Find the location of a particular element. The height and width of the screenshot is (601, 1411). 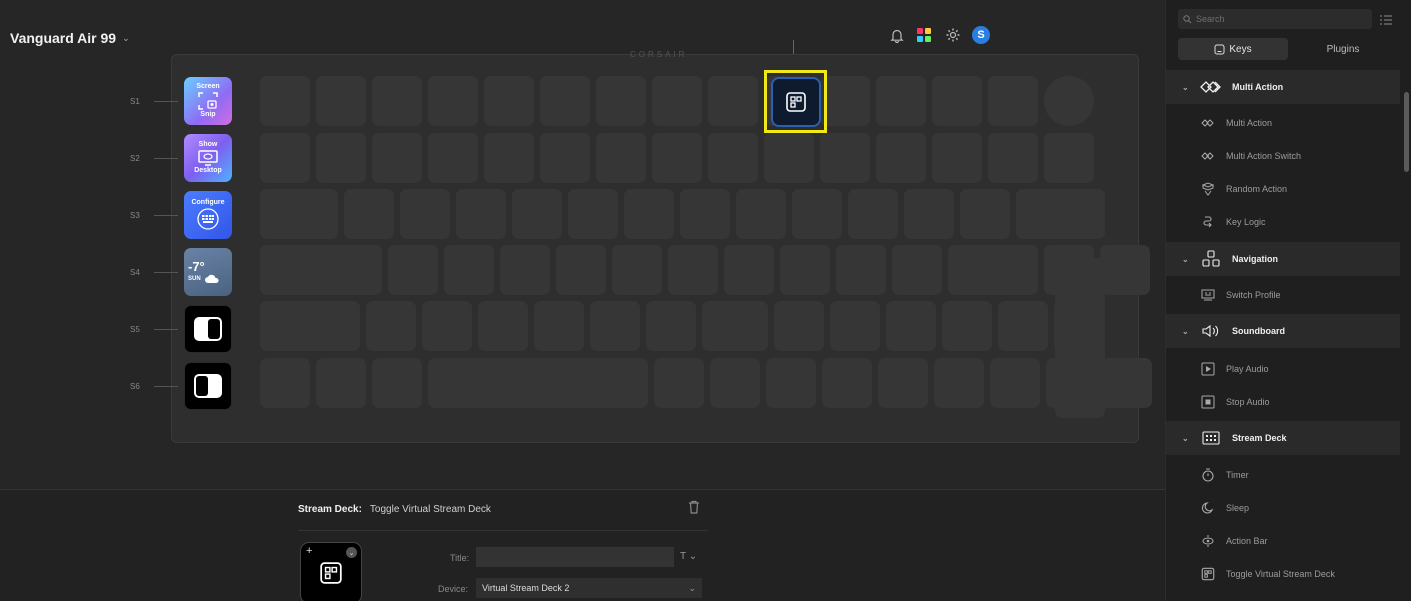

spacebar-key is located at coordinates (538, 383).